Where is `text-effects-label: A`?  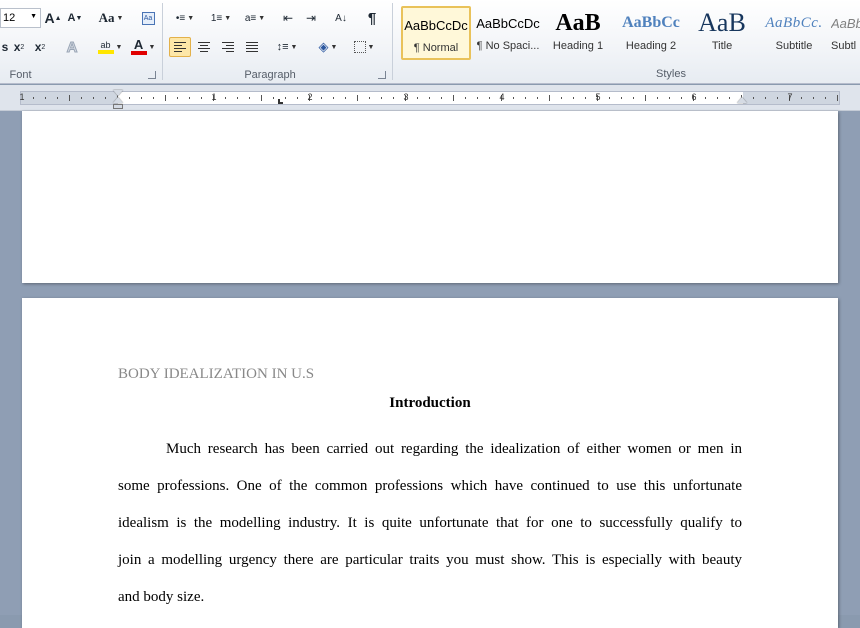
text-effects-label: A is located at coordinates (72, 47).